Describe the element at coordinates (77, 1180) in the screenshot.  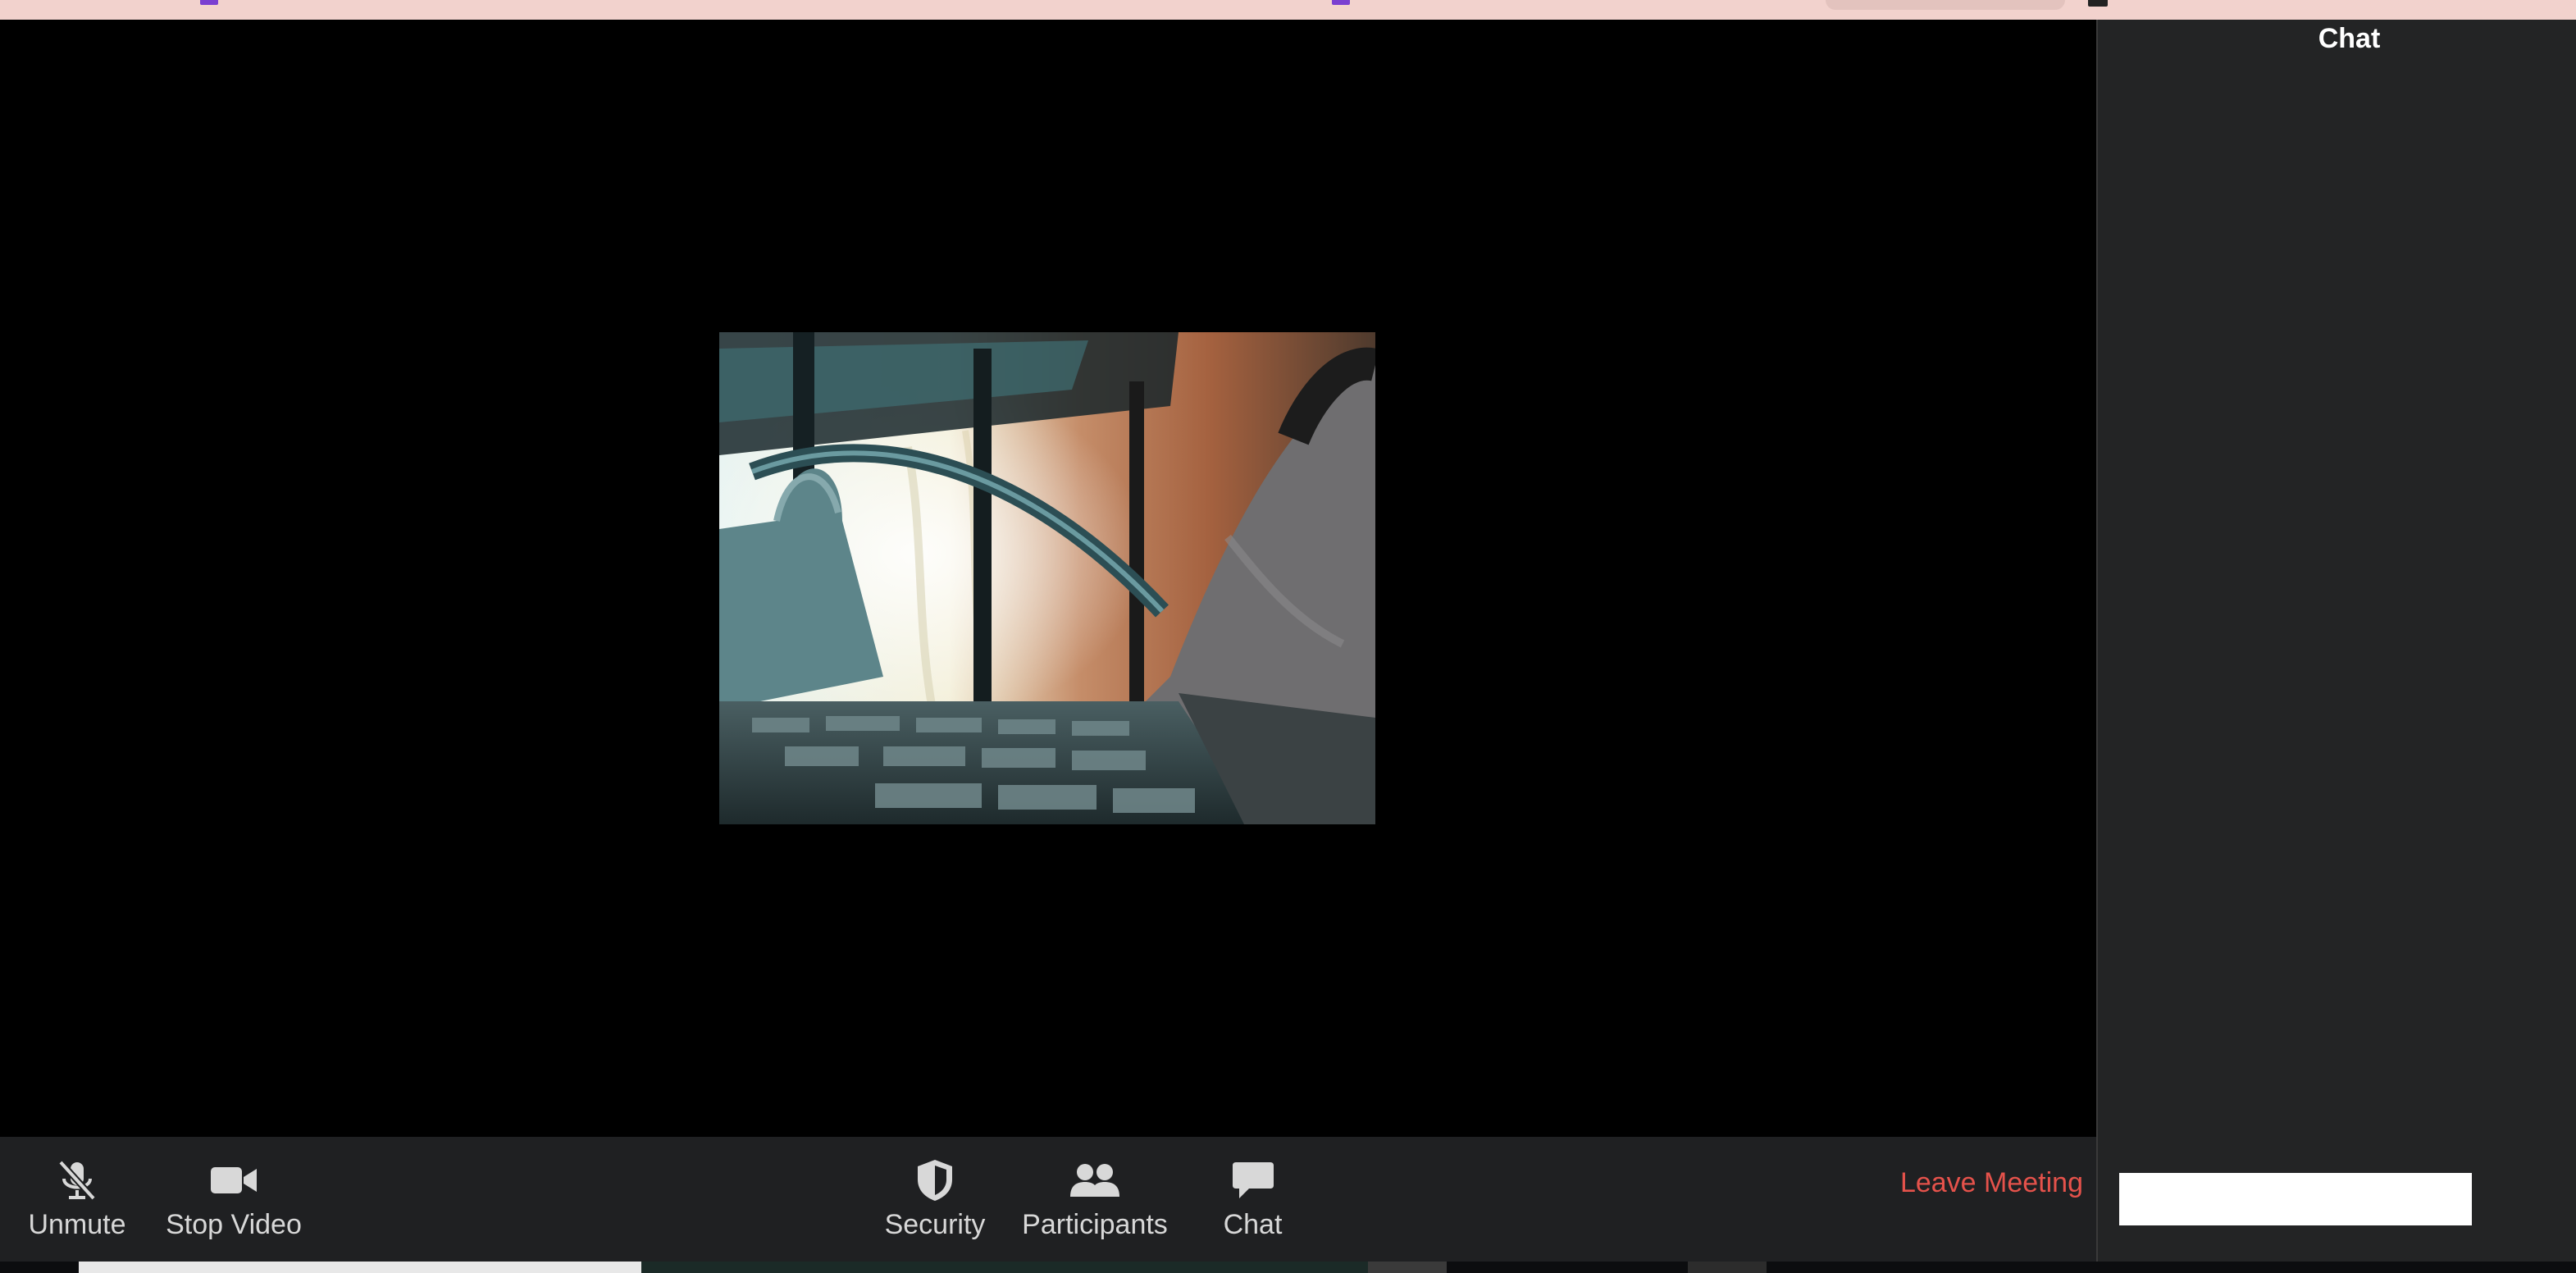
I see `muted-microphone-icon` at that location.